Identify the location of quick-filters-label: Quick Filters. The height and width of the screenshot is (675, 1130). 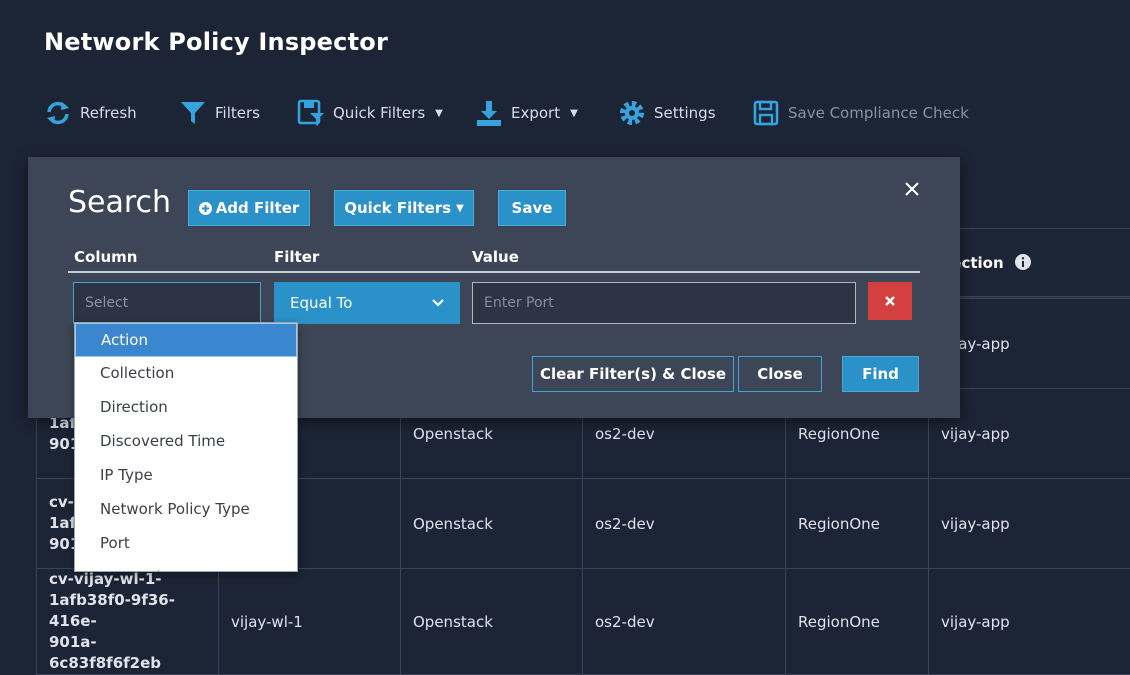
(379, 113).